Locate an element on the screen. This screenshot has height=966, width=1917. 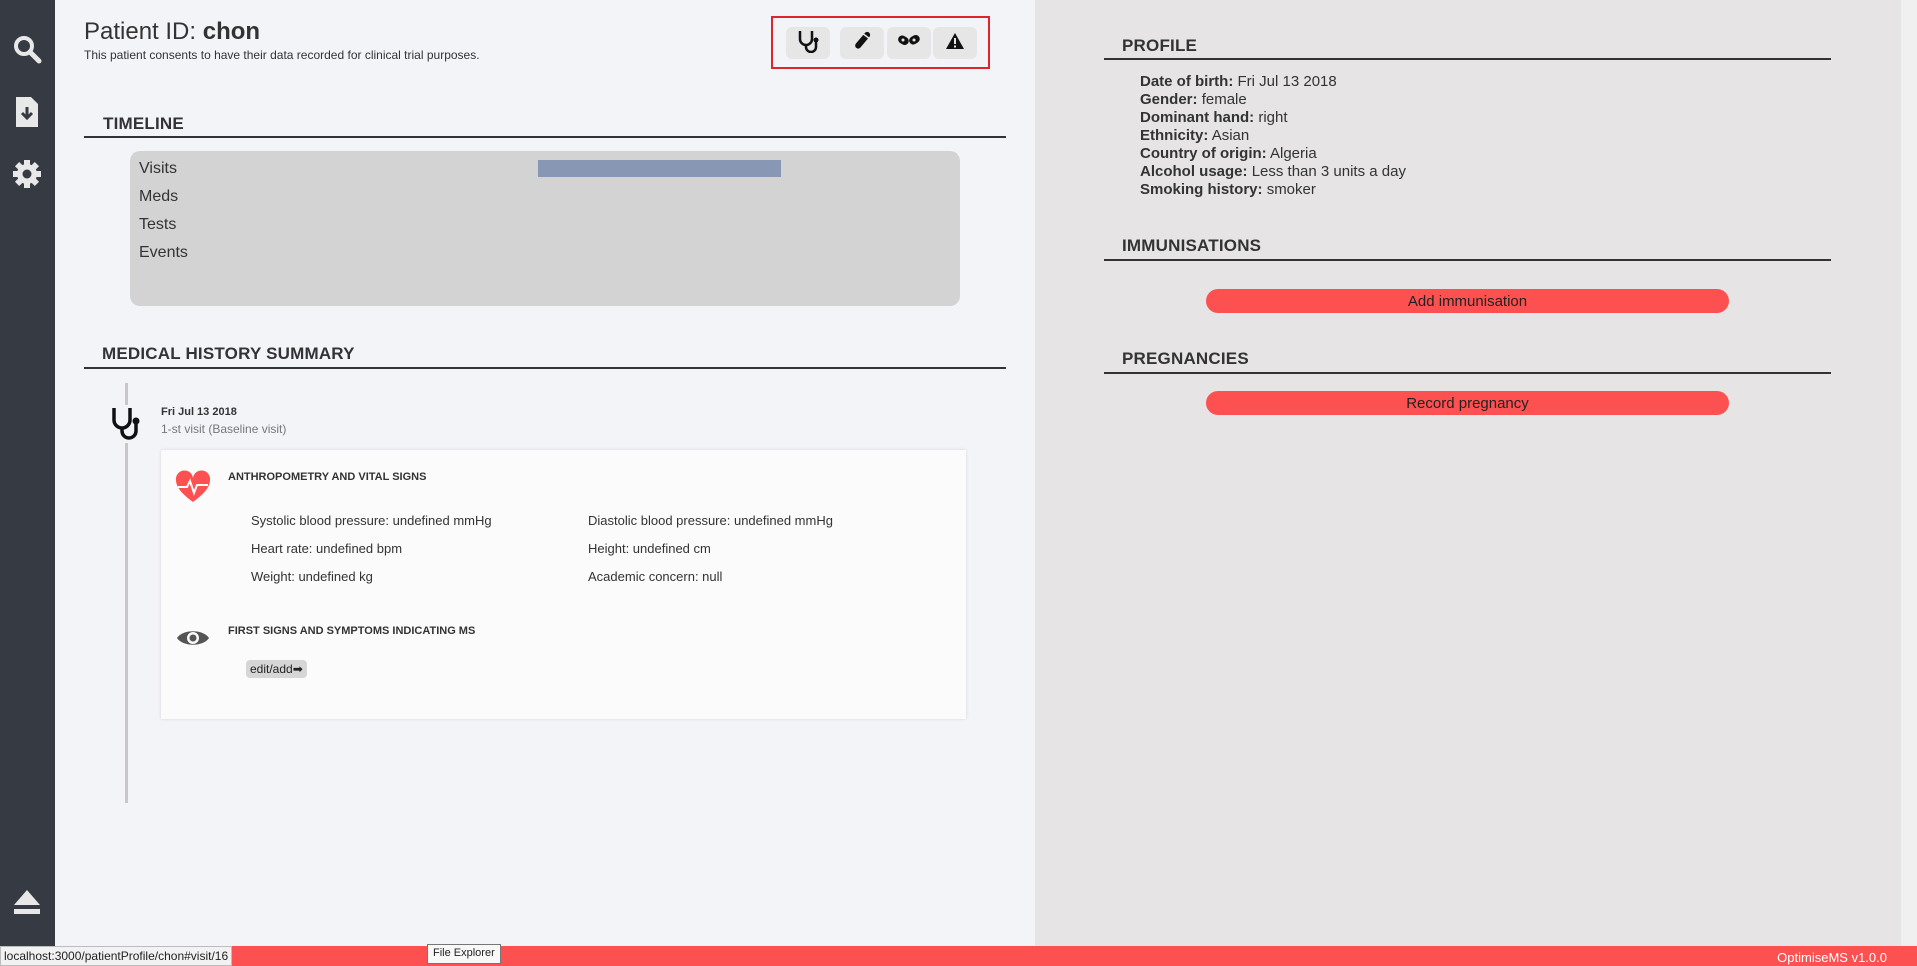
gear-icon is located at coordinates (27, 174).